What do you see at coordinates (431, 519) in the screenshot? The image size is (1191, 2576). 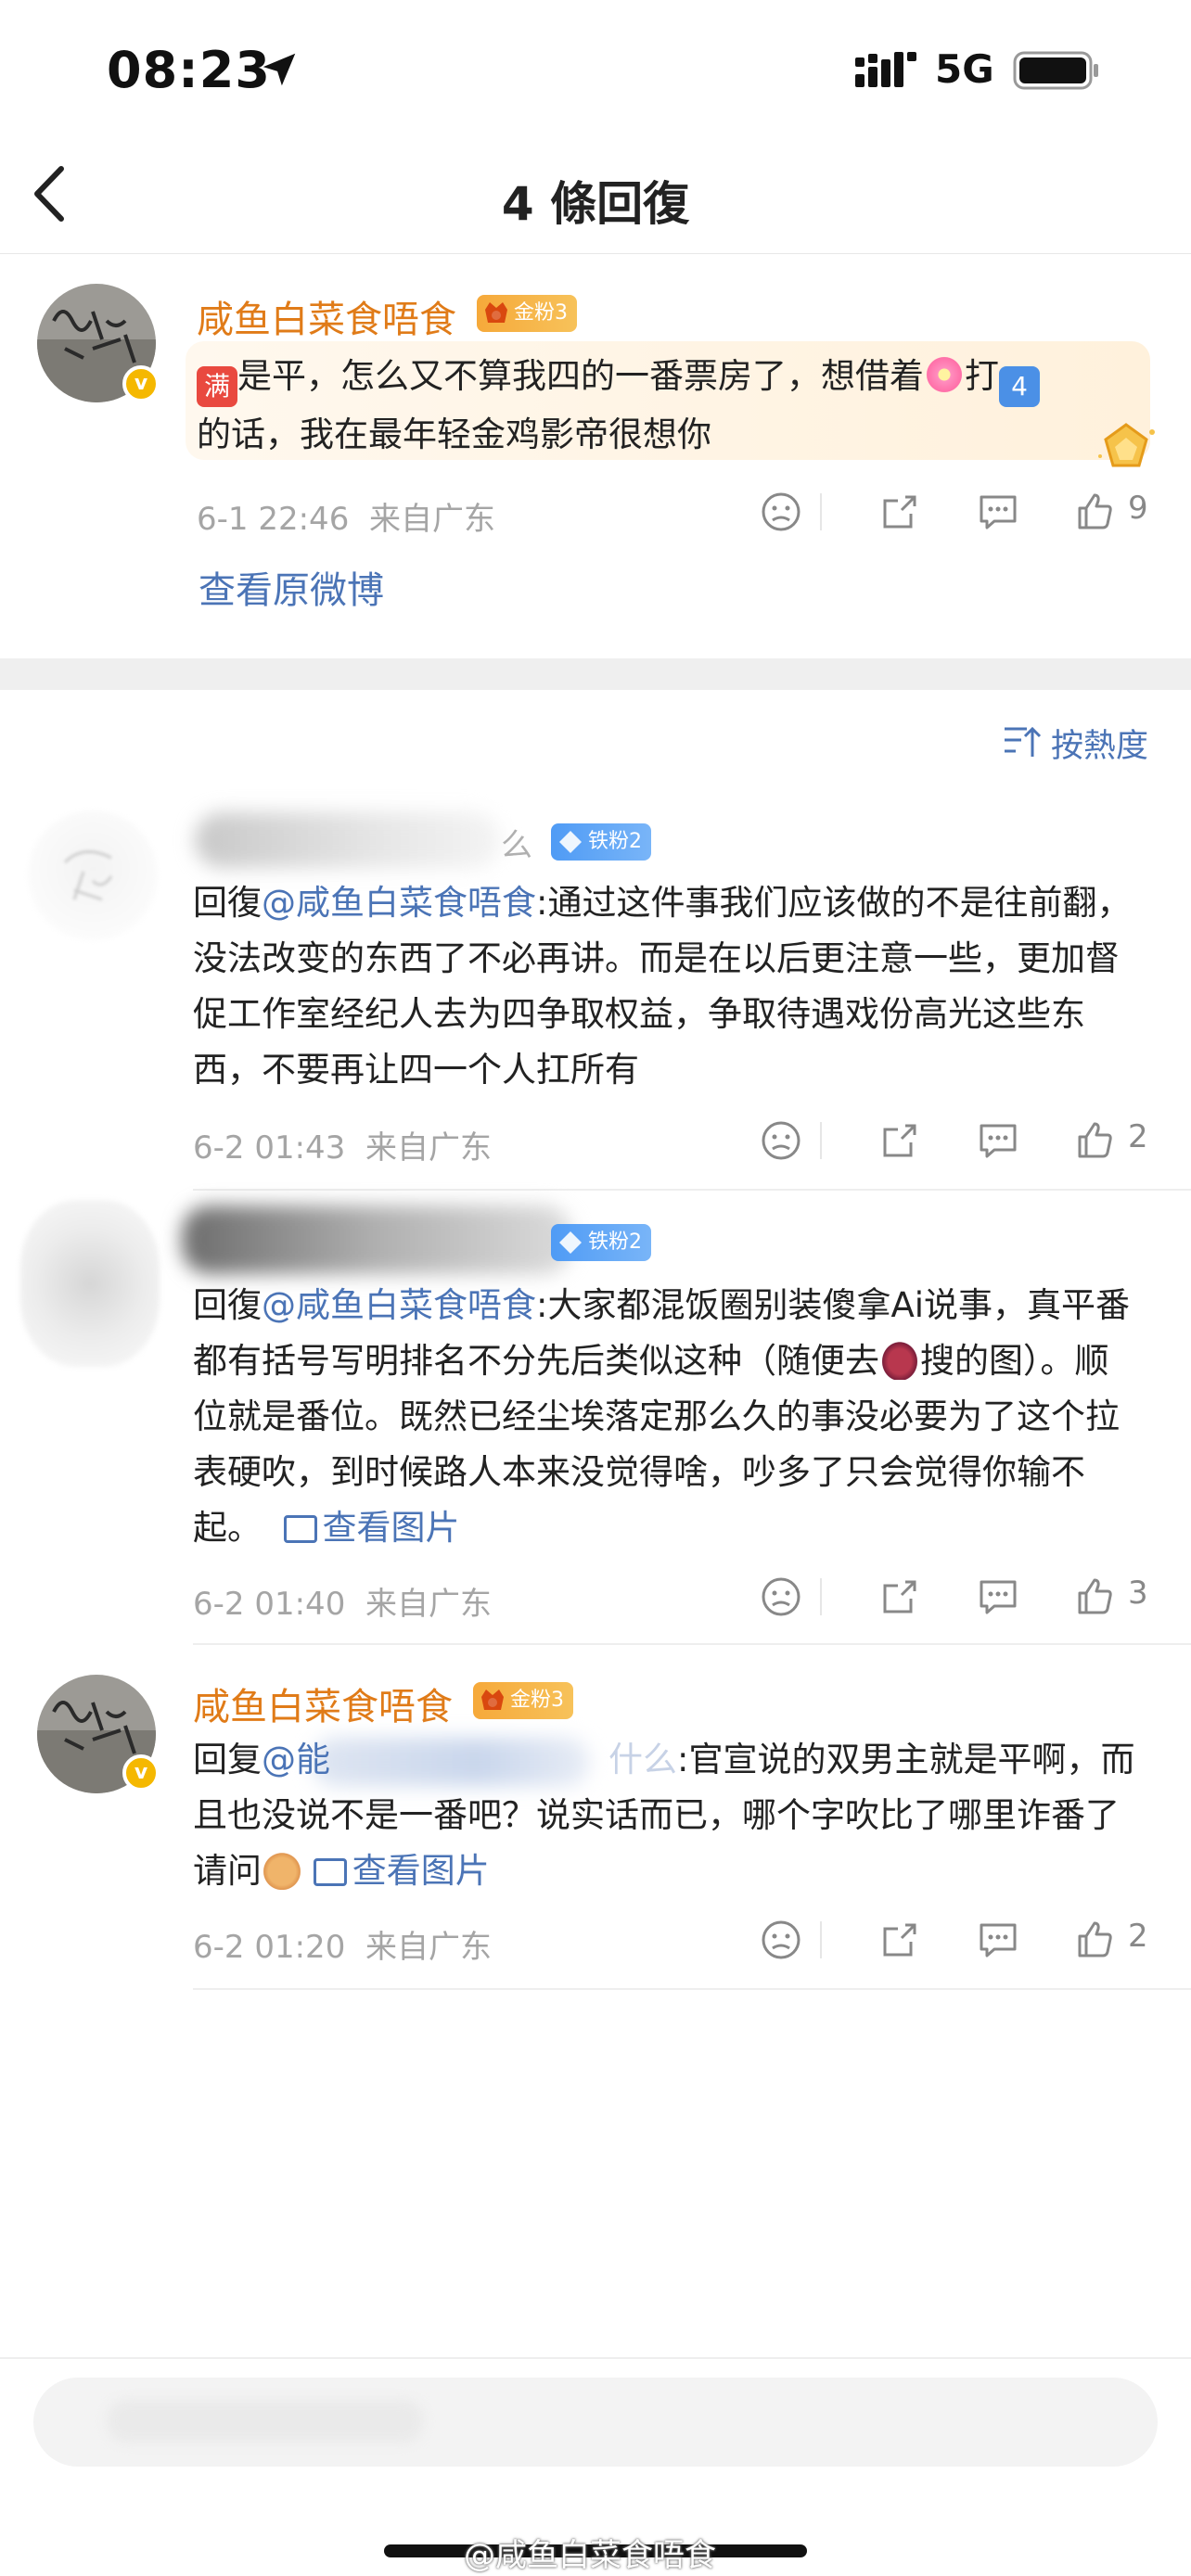 I see `comment-source: 来自广东` at bounding box center [431, 519].